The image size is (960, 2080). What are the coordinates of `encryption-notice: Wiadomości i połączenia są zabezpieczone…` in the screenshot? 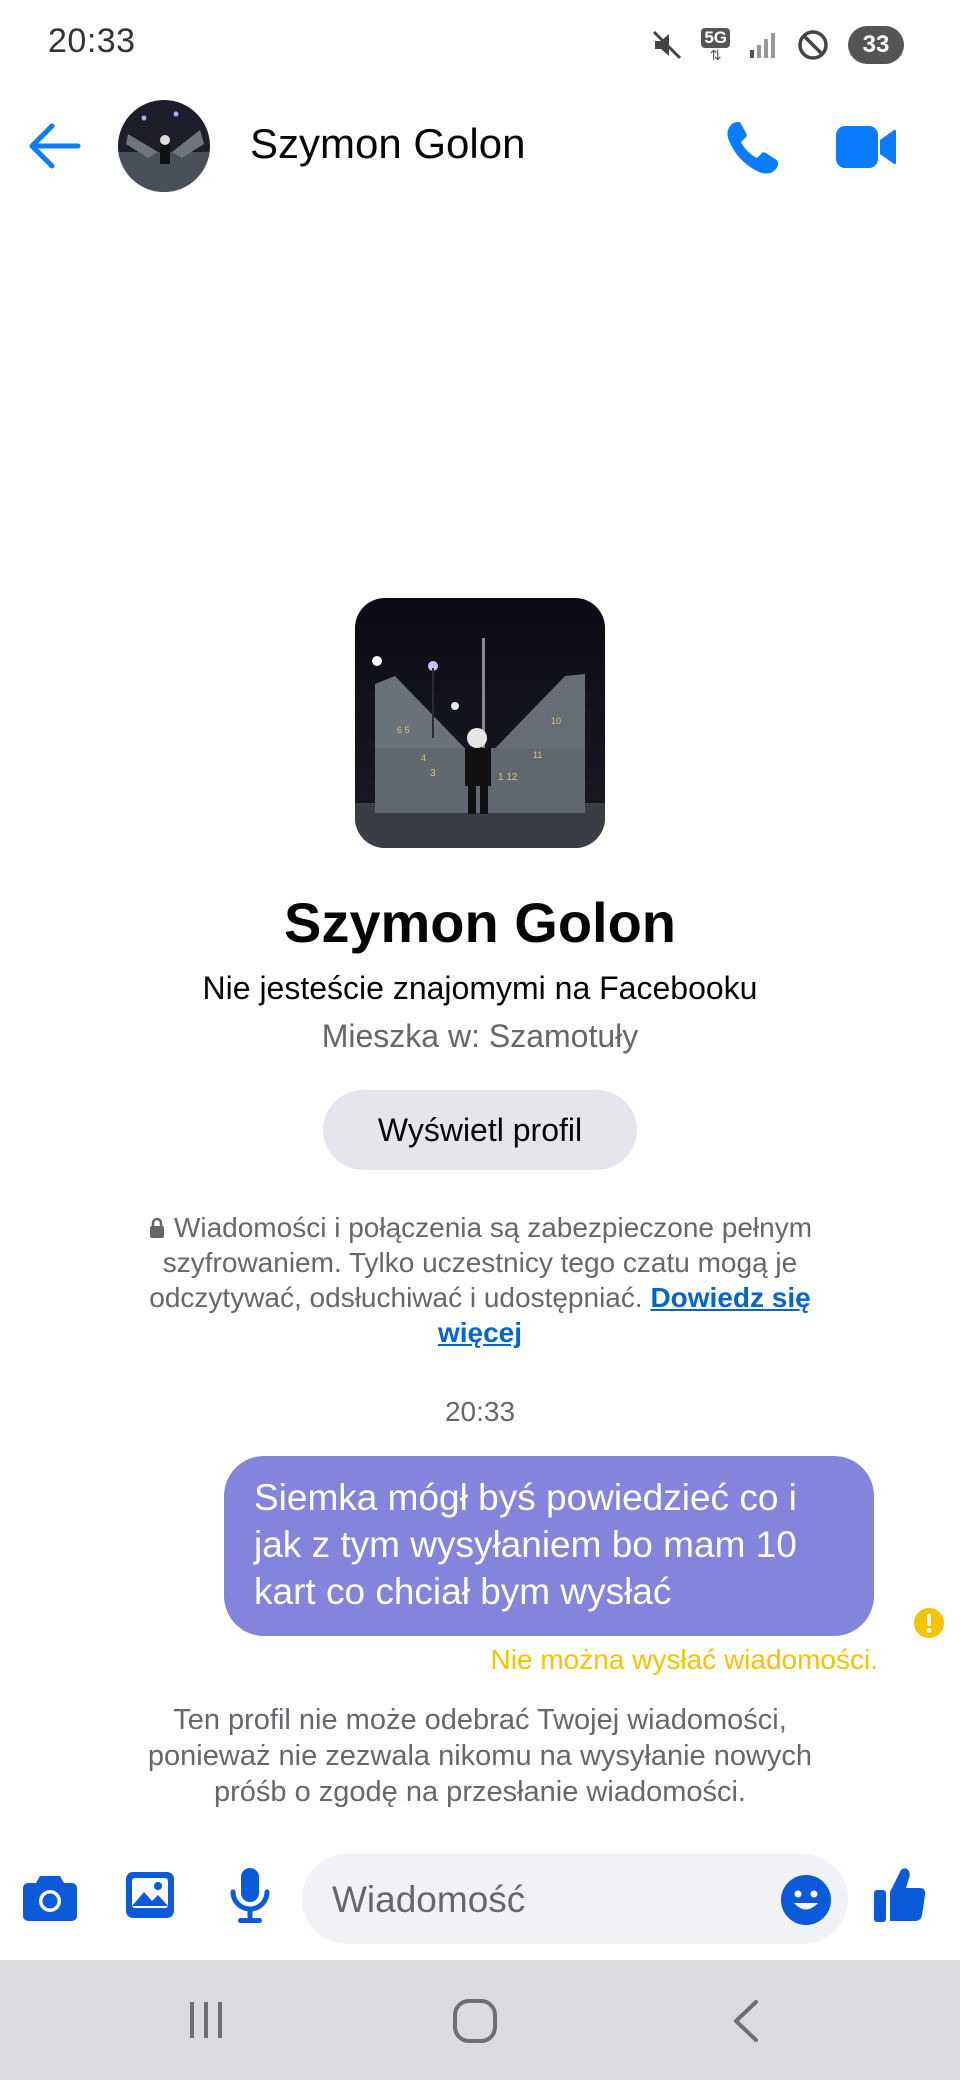 It's located at (480, 1280).